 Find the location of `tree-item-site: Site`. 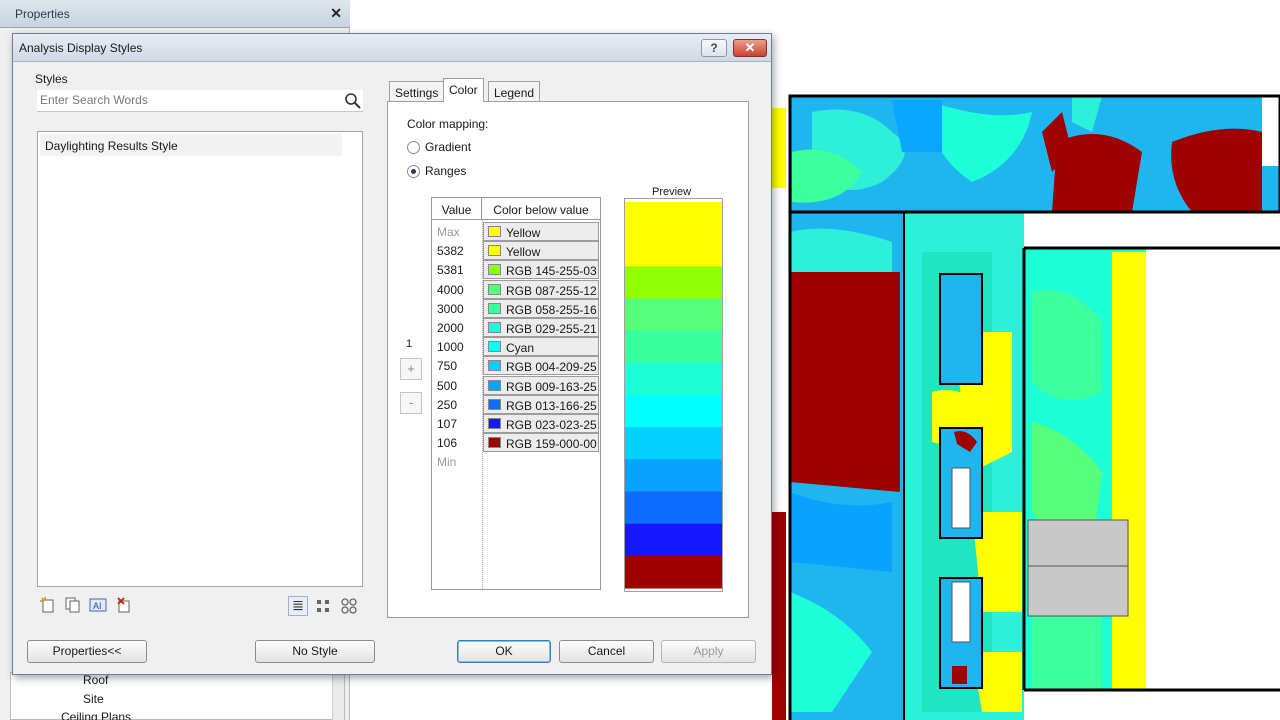

tree-item-site: Site is located at coordinates (93, 699).